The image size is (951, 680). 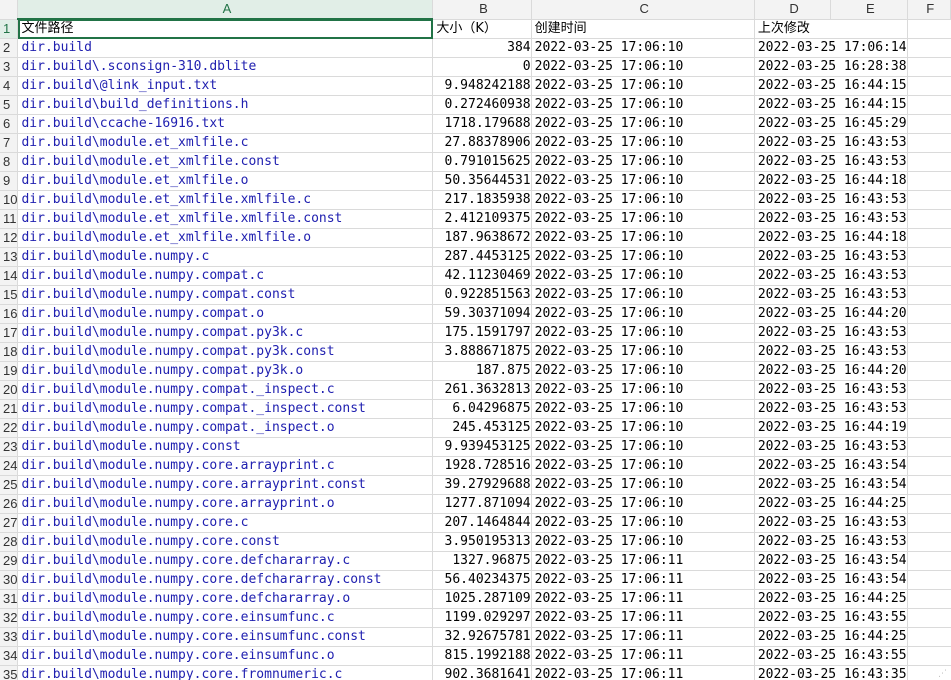 What do you see at coordinates (9, 447) in the screenshot?
I see `row-header: 23` at bounding box center [9, 447].